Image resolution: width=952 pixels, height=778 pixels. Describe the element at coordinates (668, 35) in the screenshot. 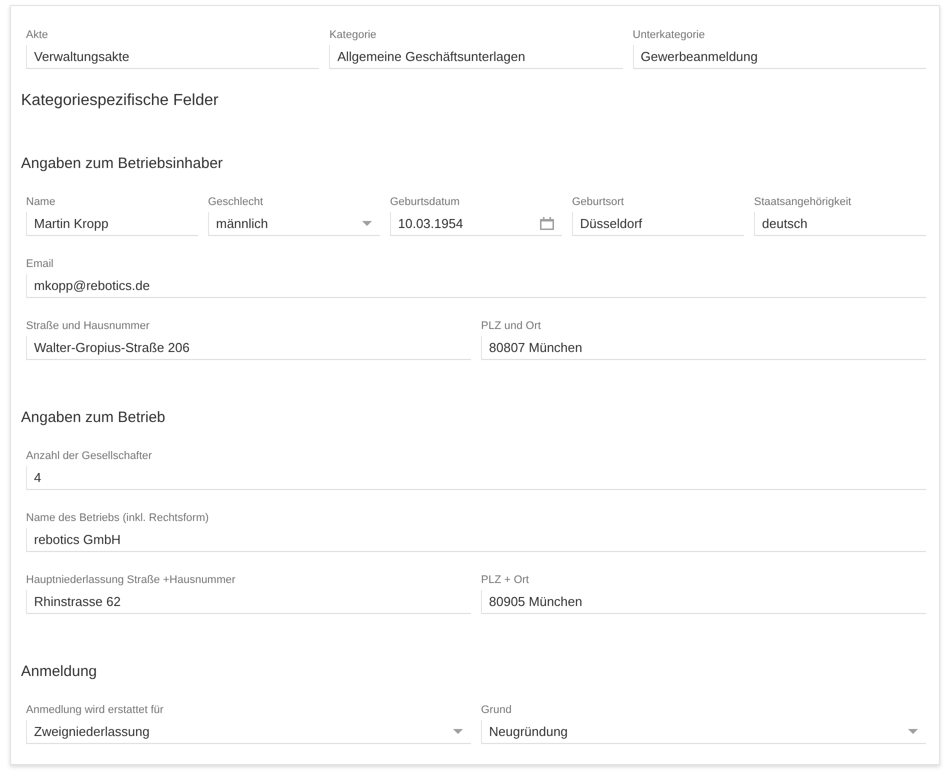

I see `field-label: Unterkategorie` at that location.